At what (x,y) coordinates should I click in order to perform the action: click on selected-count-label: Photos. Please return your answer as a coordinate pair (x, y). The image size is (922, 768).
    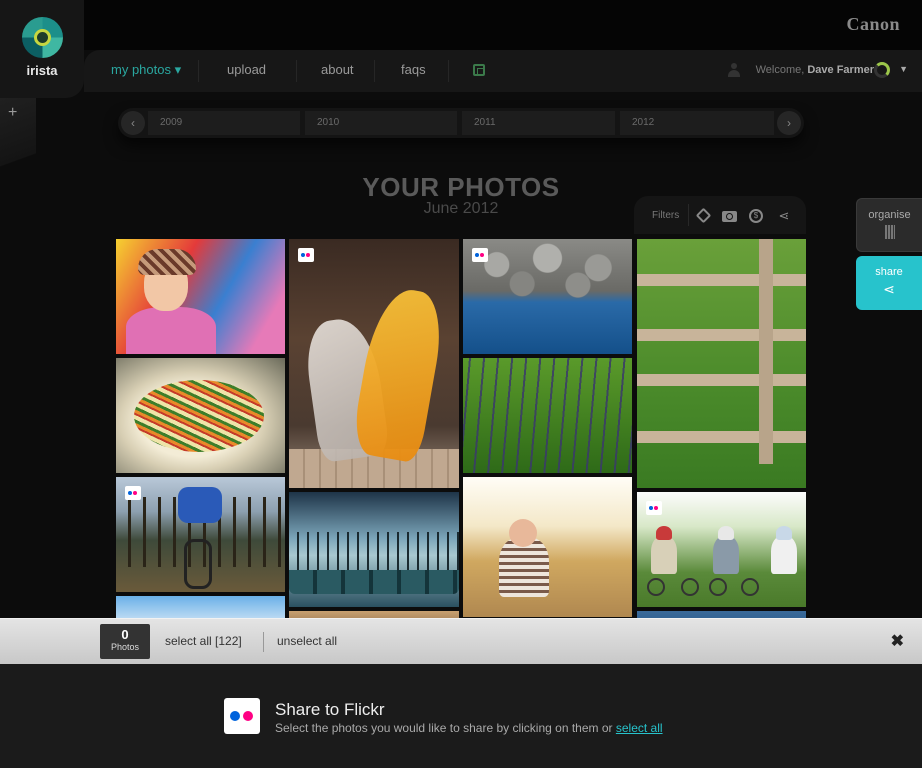
    Looking at the image, I should click on (125, 647).